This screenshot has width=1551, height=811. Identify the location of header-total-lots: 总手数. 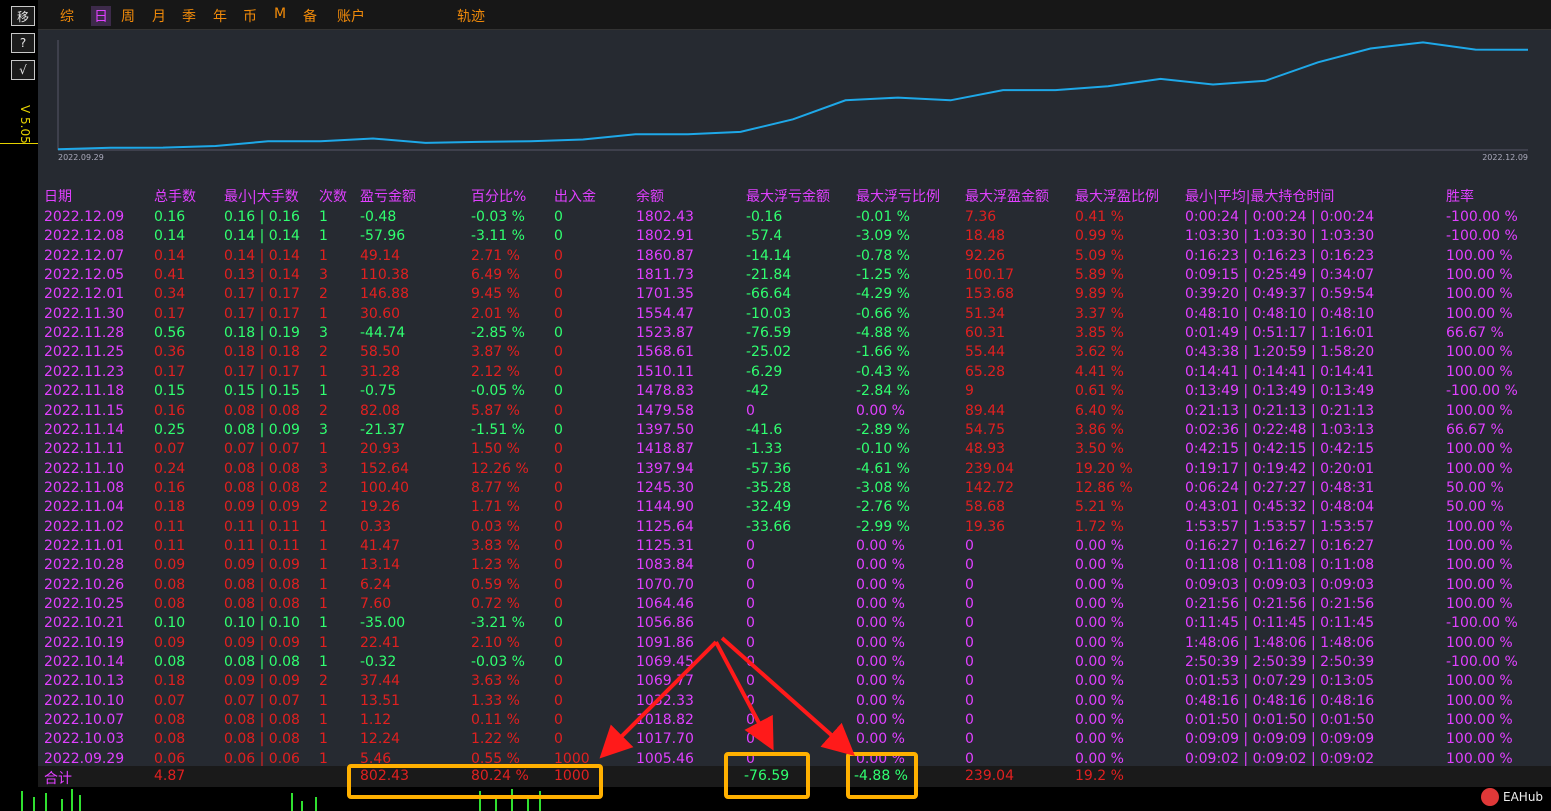
(175, 197).